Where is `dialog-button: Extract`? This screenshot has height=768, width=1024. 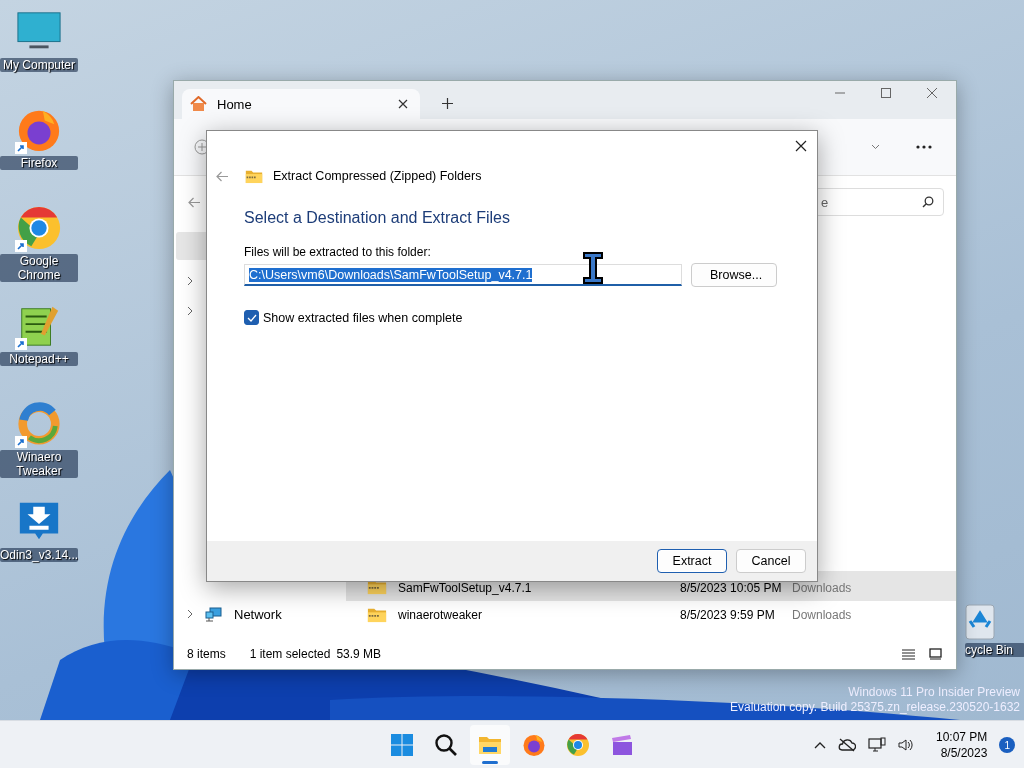 dialog-button: Extract is located at coordinates (692, 561).